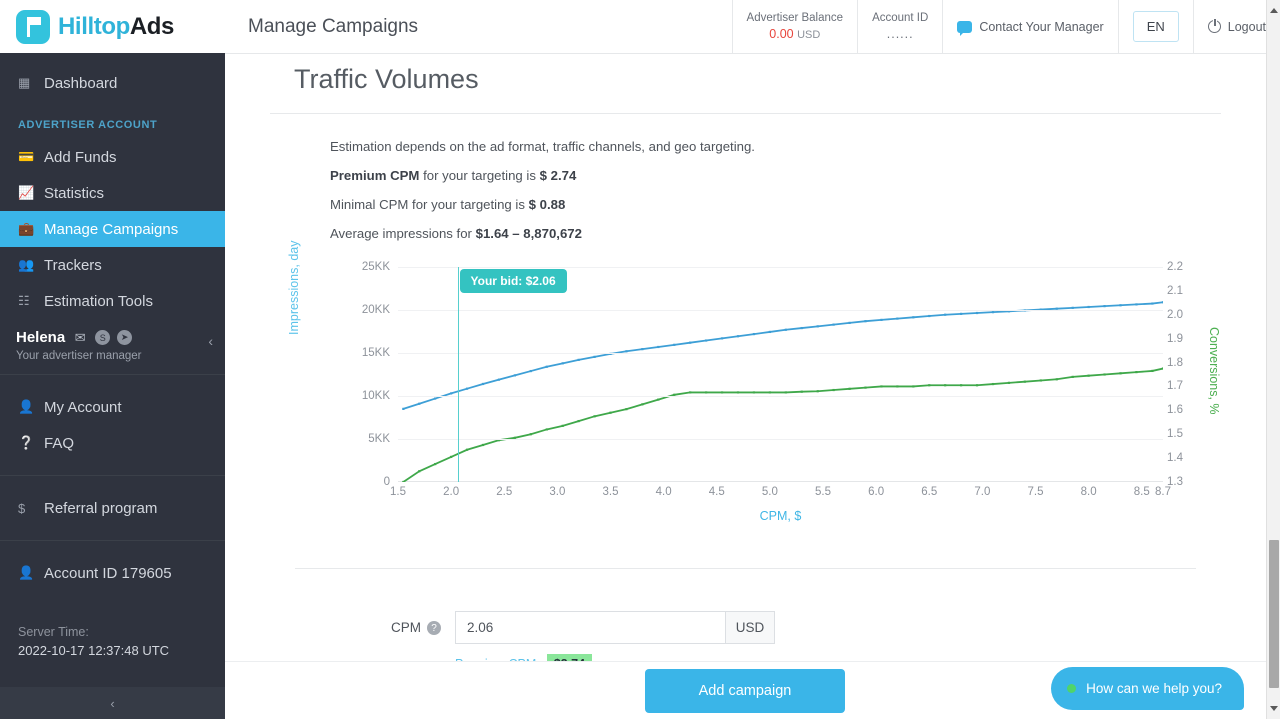  I want to click on language-cell: EN, so click(1155, 26).